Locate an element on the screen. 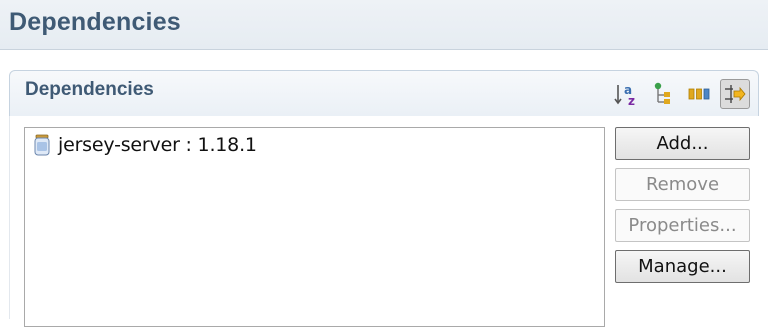 This screenshot has height=327, width=768. sort-alpha-button: a z is located at coordinates (627, 94).